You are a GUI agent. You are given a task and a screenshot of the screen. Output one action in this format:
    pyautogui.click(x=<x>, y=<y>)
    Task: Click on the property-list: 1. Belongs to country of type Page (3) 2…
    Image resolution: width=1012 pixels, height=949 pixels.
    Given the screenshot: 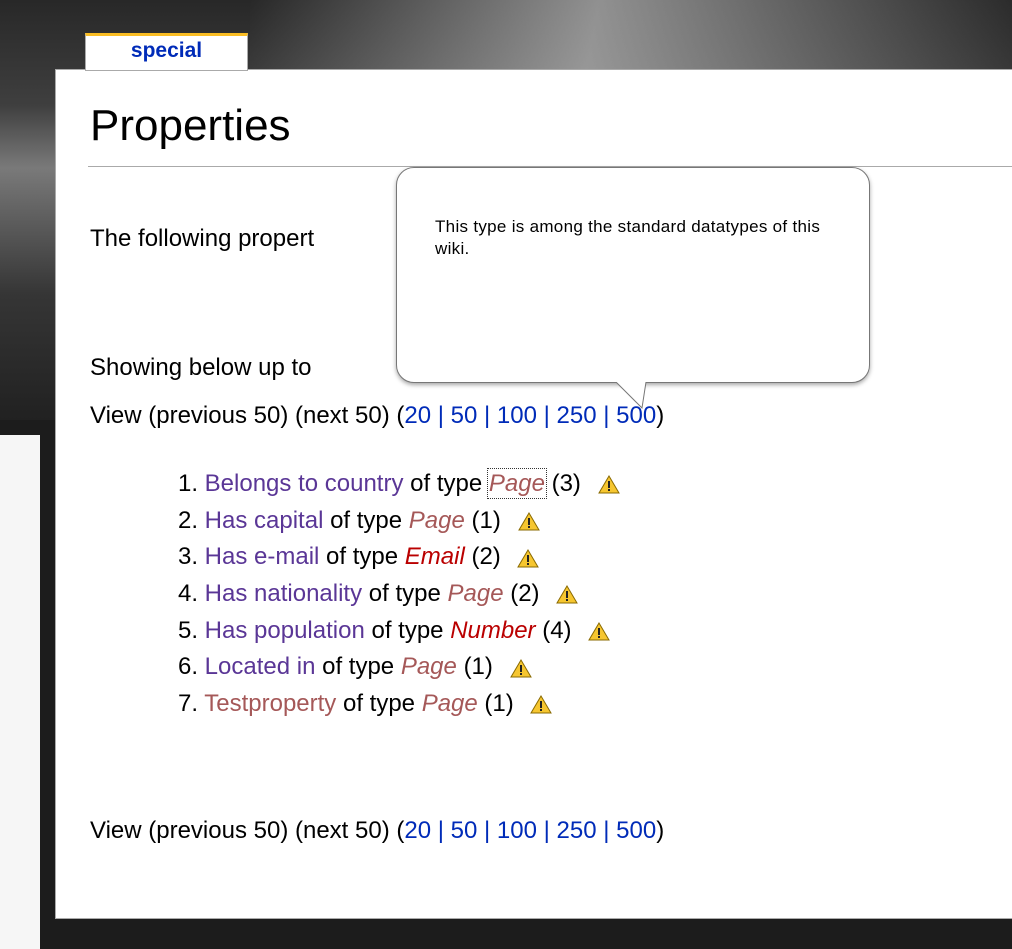 What is the action you would take?
    pyautogui.click(x=380, y=594)
    